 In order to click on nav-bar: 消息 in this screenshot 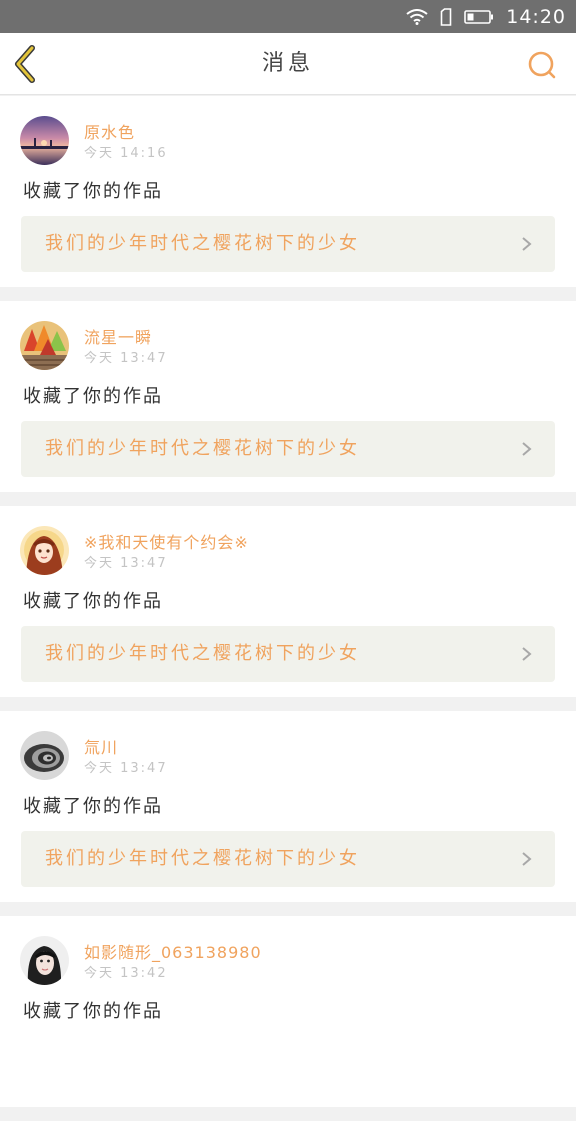, I will do `click(288, 64)`.